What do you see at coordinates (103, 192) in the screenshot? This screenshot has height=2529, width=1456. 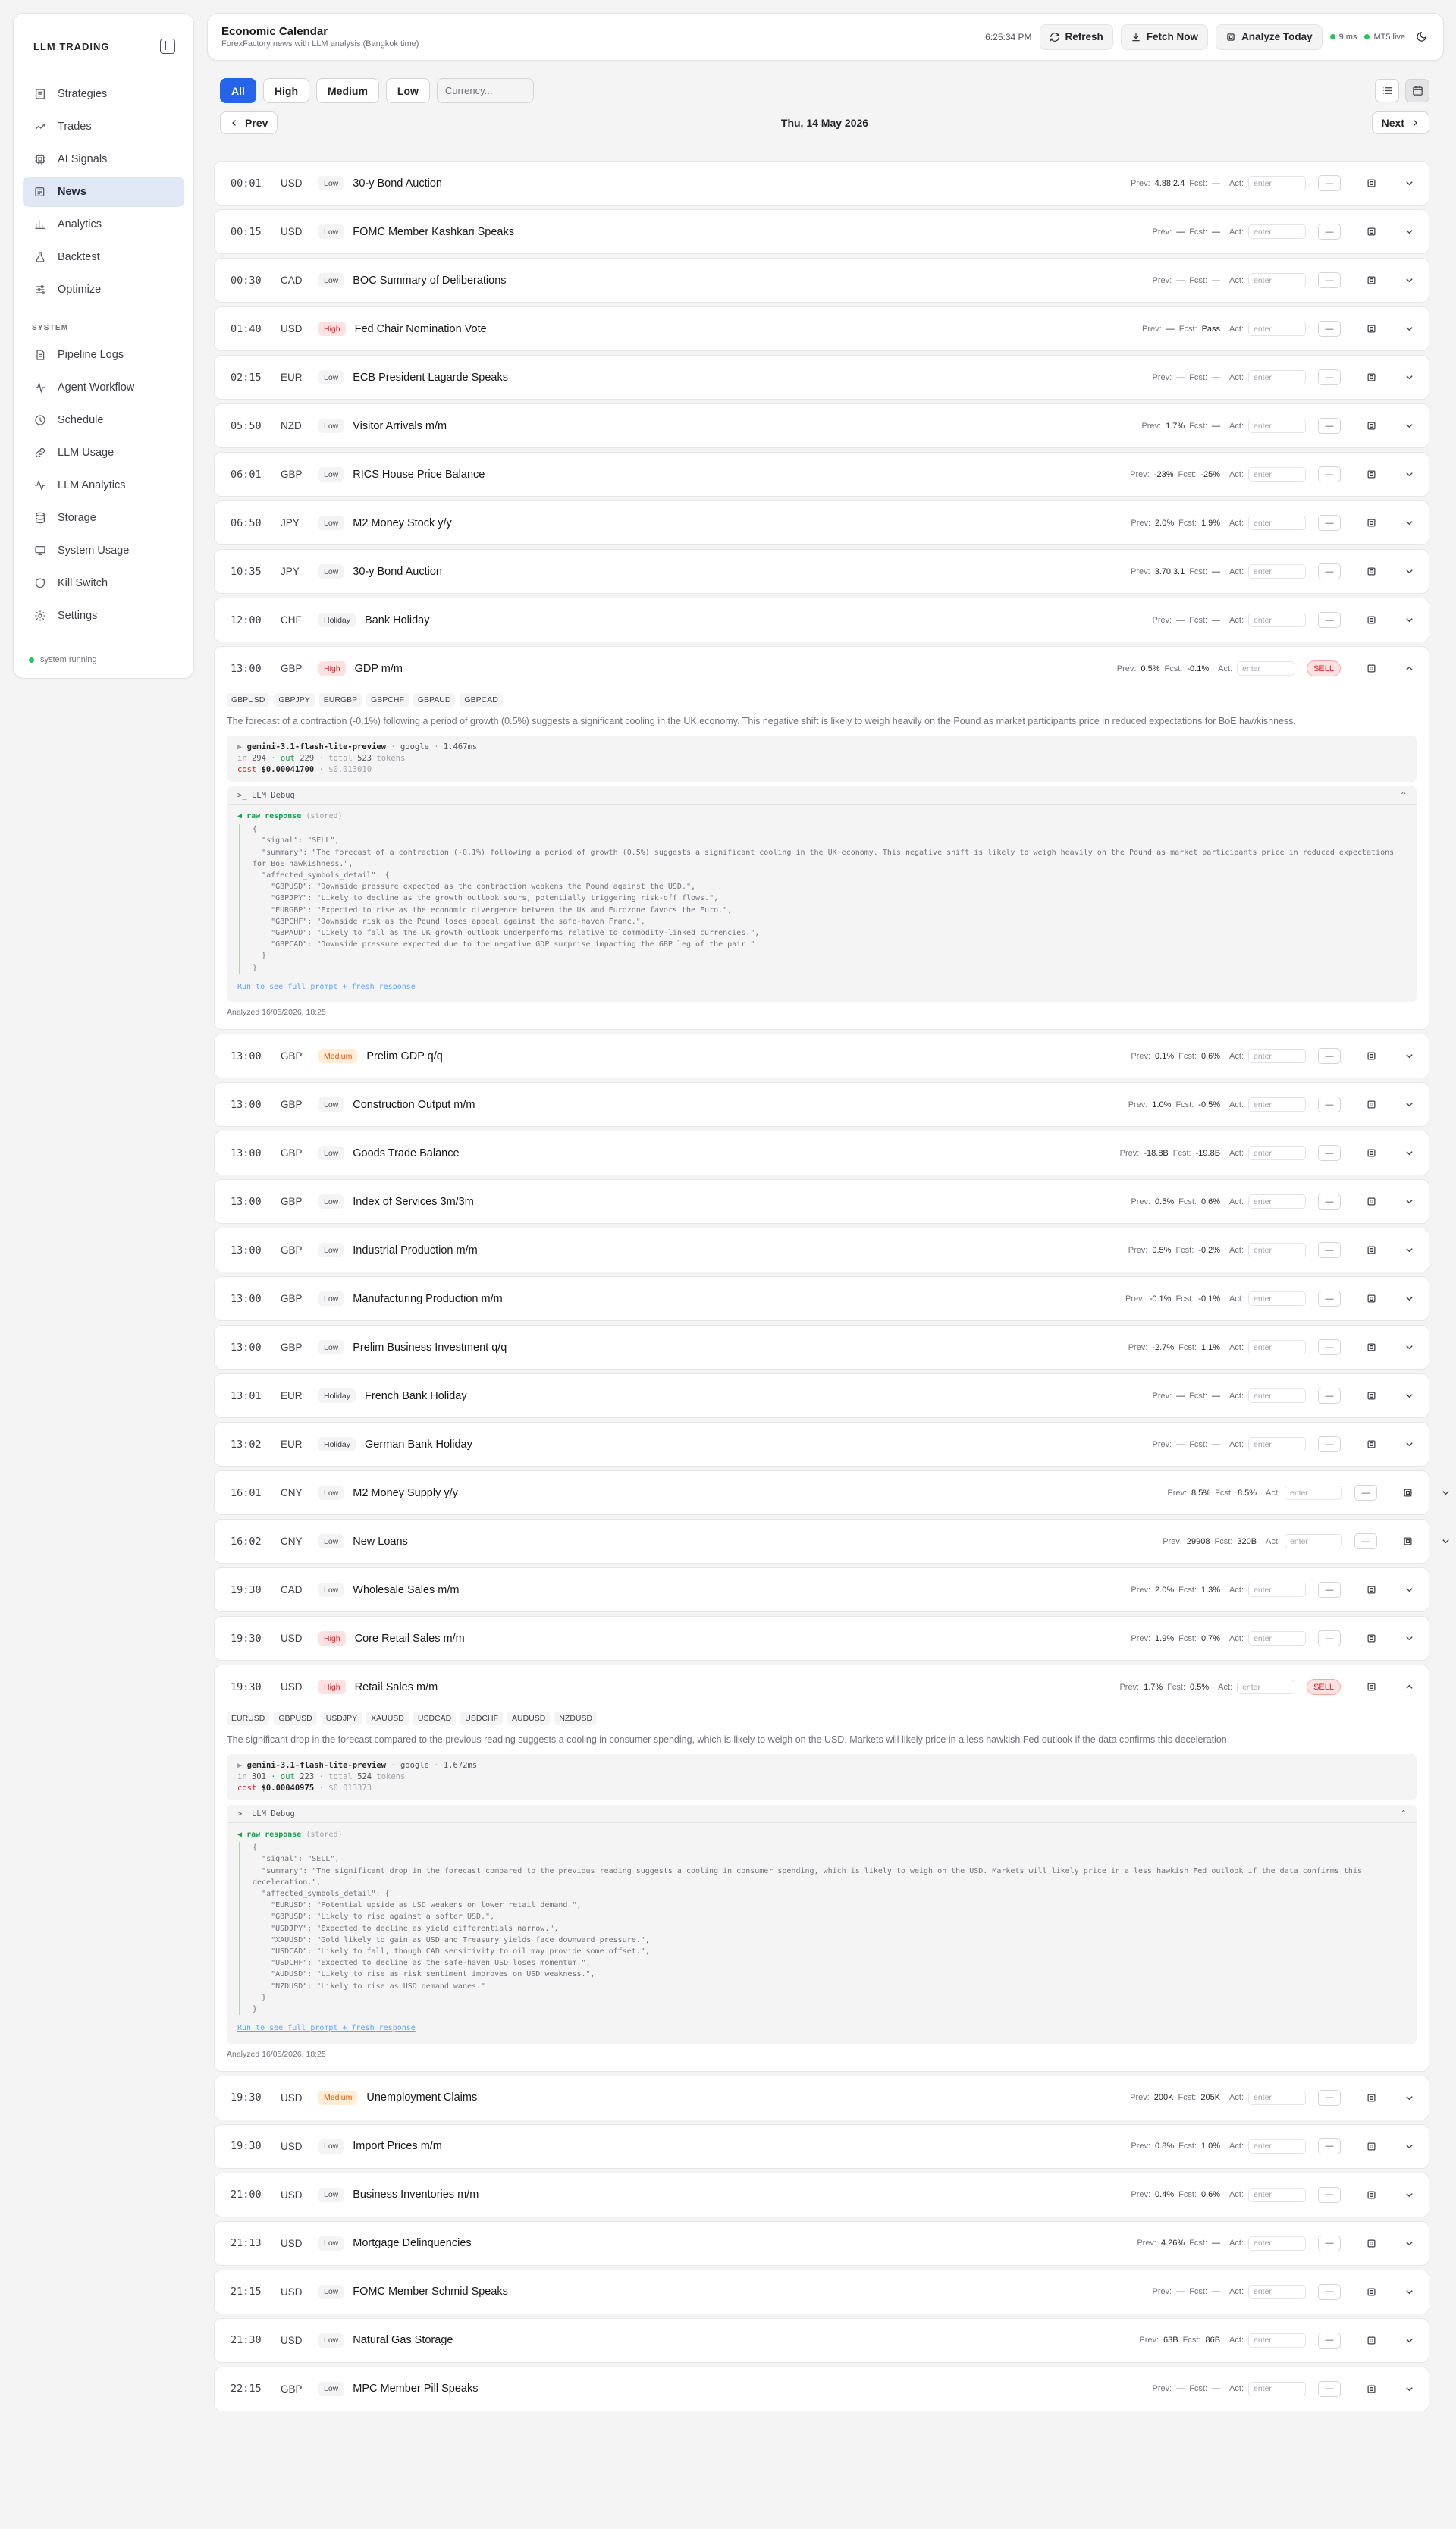 I see `sidebar-item-news: News` at bounding box center [103, 192].